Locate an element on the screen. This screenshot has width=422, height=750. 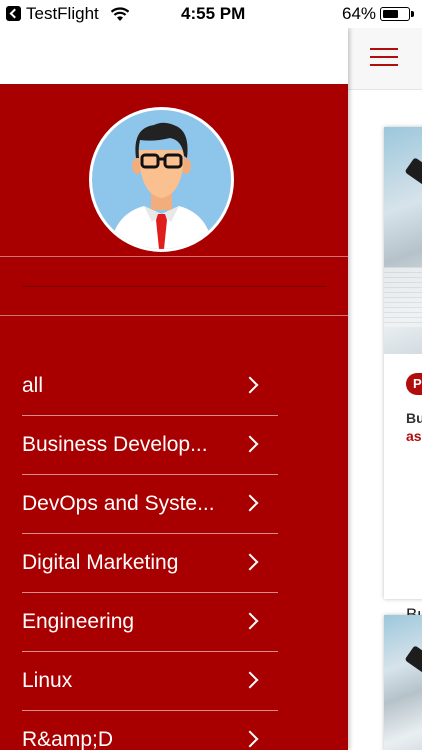
article-meta-line: Bu is located at coordinates (414, 418).